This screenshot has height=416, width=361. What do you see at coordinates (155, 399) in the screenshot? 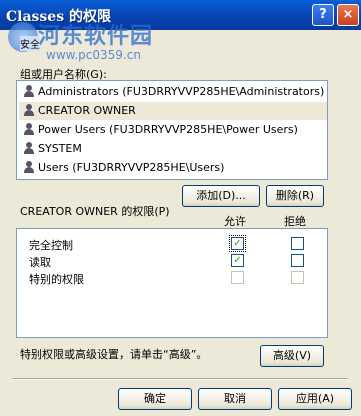
I see `ok-button: 确定` at bounding box center [155, 399].